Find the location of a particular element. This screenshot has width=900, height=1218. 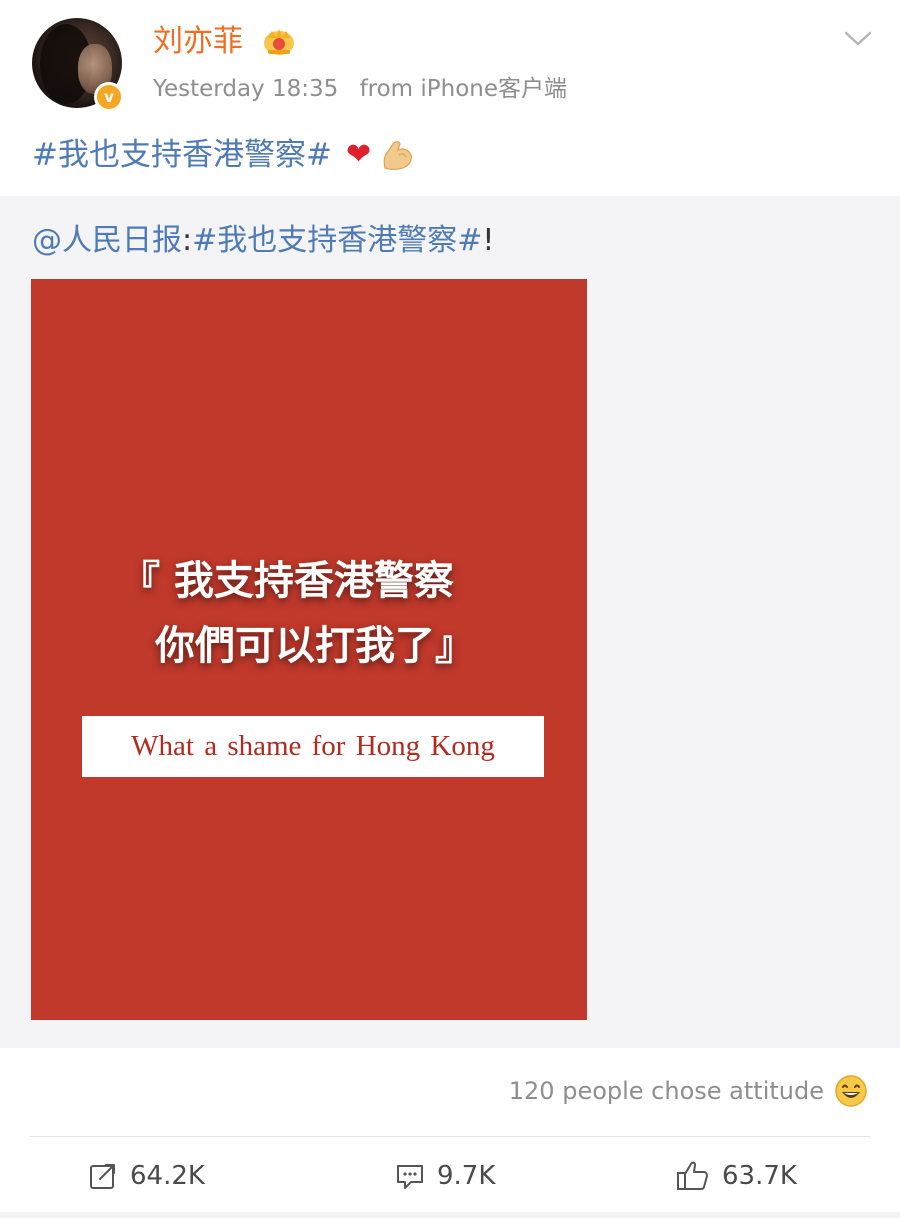

repost-suffix: ! is located at coordinates (488, 240).